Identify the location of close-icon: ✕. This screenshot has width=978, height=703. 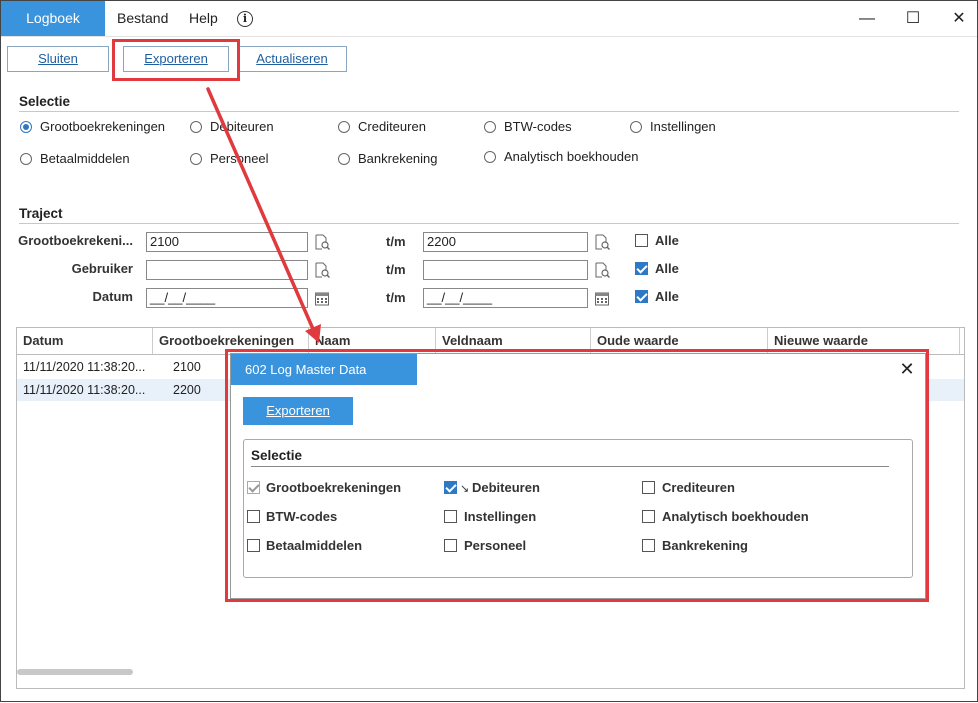
(957, 18).